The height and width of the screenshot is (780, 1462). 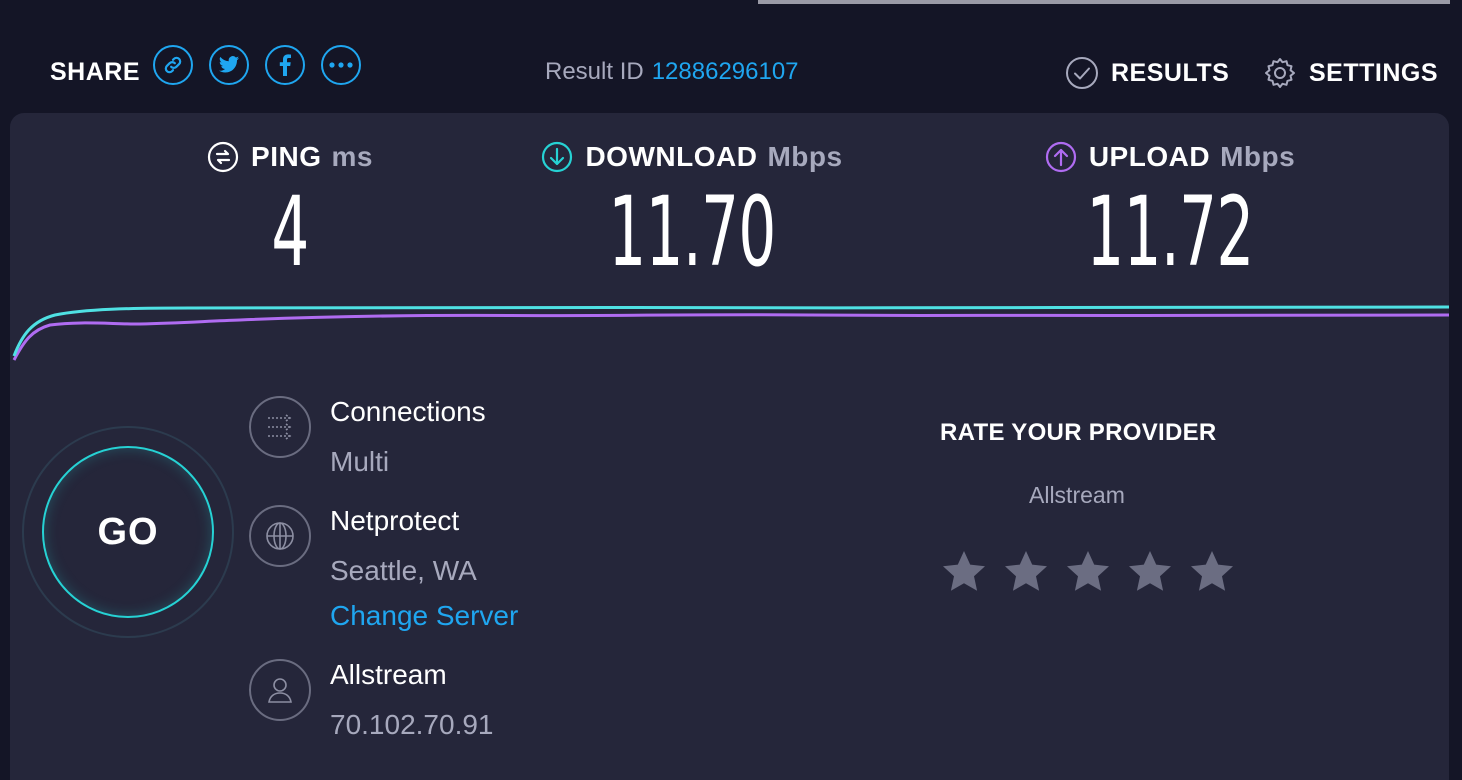 What do you see at coordinates (408, 411) in the screenshot?
I see `connections-title: Connections` at bounding box center [408, 411].